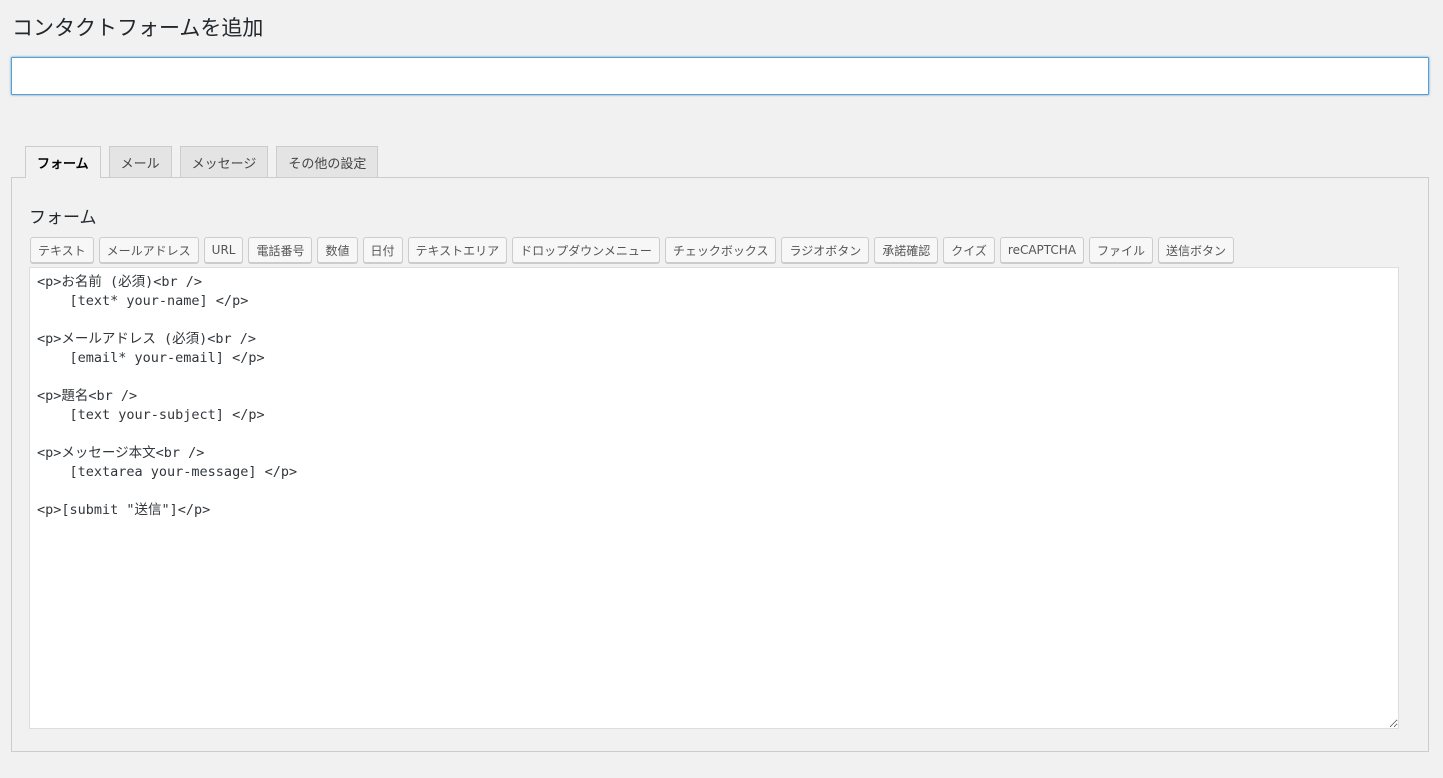  Describe the element at coordinates (457, 250) in the screenshot. I see `tag-textarea-button: テキストエリア` at that location.